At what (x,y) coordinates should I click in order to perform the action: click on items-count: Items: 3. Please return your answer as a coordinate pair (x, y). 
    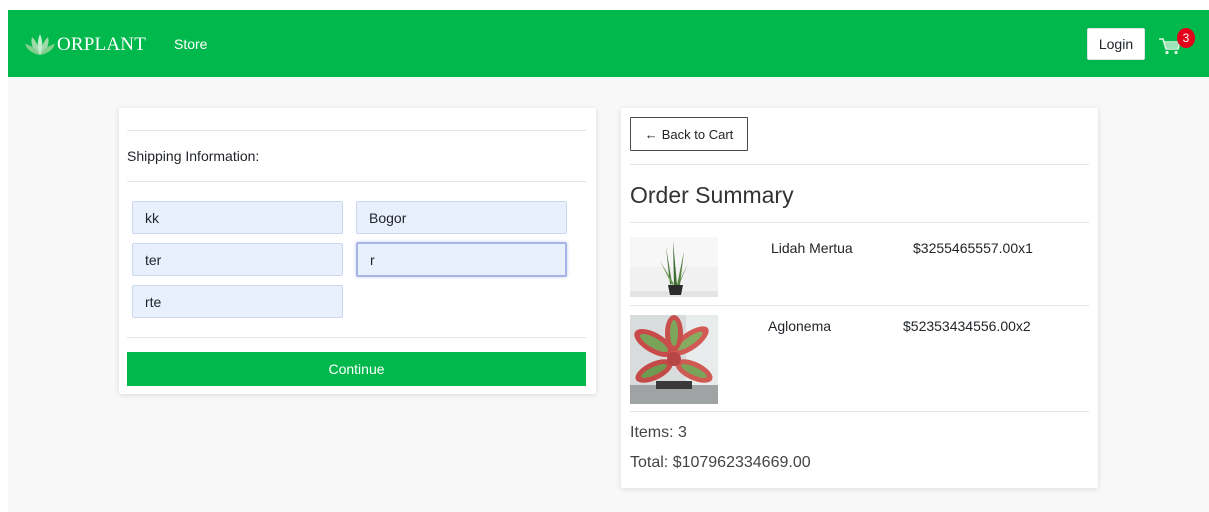
    Looking at the image, I should click on (658, 432).